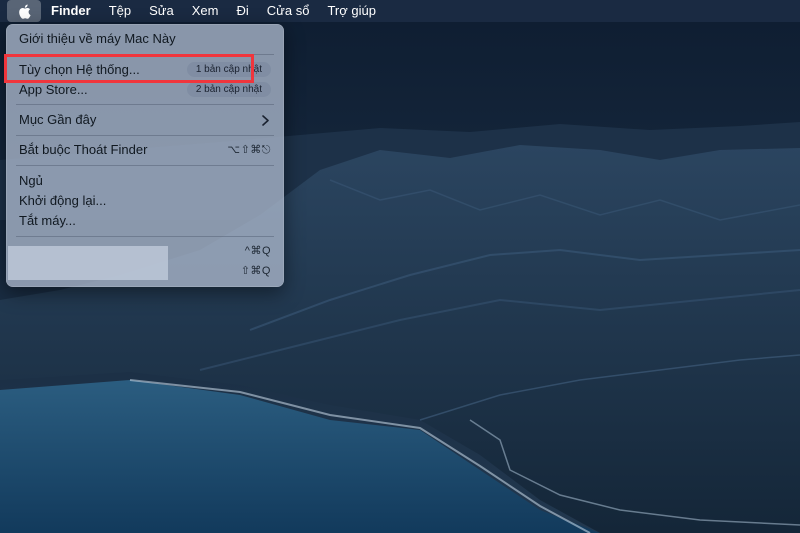 This screenshot has height=533, width=800. What do you see at coordinates (400, 11) in the screenshot?
I see `menu-bar: Finder Tệp Sửa Xem Đi Cửa sổ Trợ giúp` at bounding box center [400, 11].